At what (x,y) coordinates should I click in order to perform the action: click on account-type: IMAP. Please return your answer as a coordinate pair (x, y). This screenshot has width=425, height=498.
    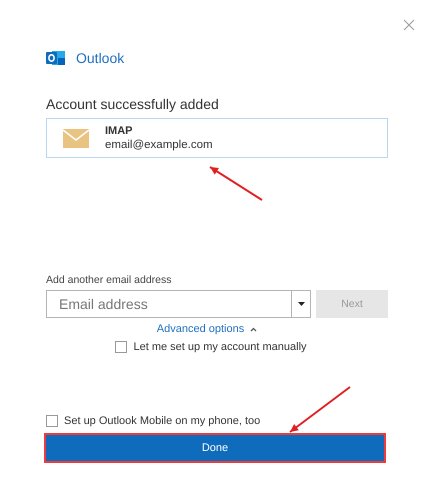
    Looking at the image, I should click on (119, 131).